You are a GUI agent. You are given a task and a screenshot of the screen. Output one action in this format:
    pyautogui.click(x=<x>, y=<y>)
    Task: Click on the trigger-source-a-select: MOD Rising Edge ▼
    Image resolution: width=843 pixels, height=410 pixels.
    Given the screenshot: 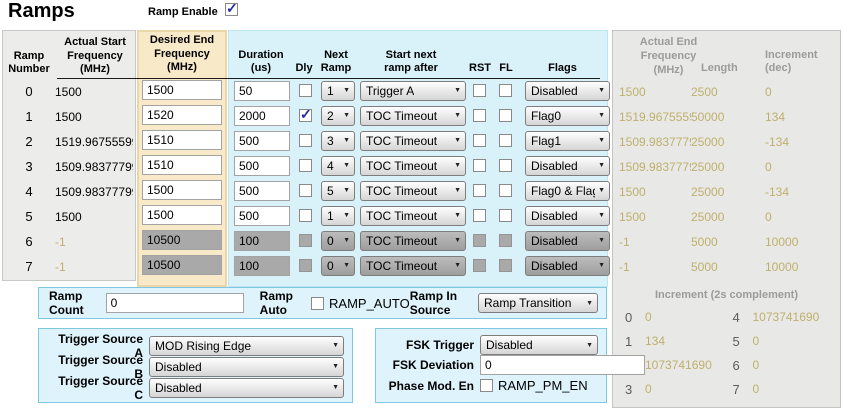 What is the action you would take?
    pyautogui.click(x=246, y=345)
    